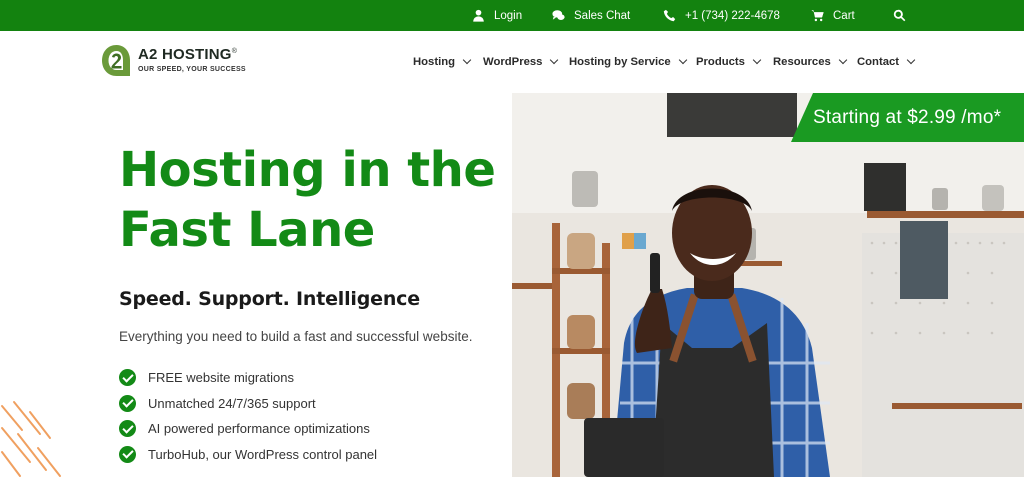 This screenshot has height=477, width=1024. I want to click on nav-item-contact: Contact, so click(886, 62).